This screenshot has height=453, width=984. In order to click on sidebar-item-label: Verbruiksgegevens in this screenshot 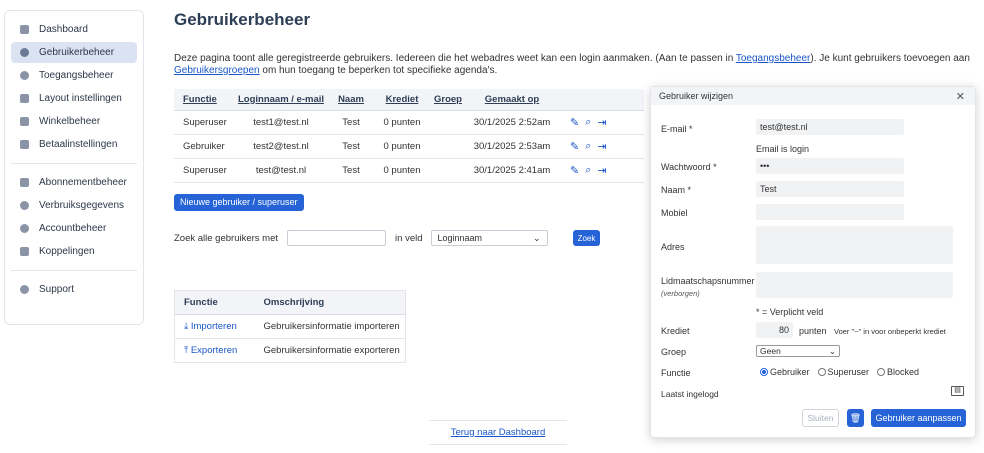, I will do `click(82, 205)`.